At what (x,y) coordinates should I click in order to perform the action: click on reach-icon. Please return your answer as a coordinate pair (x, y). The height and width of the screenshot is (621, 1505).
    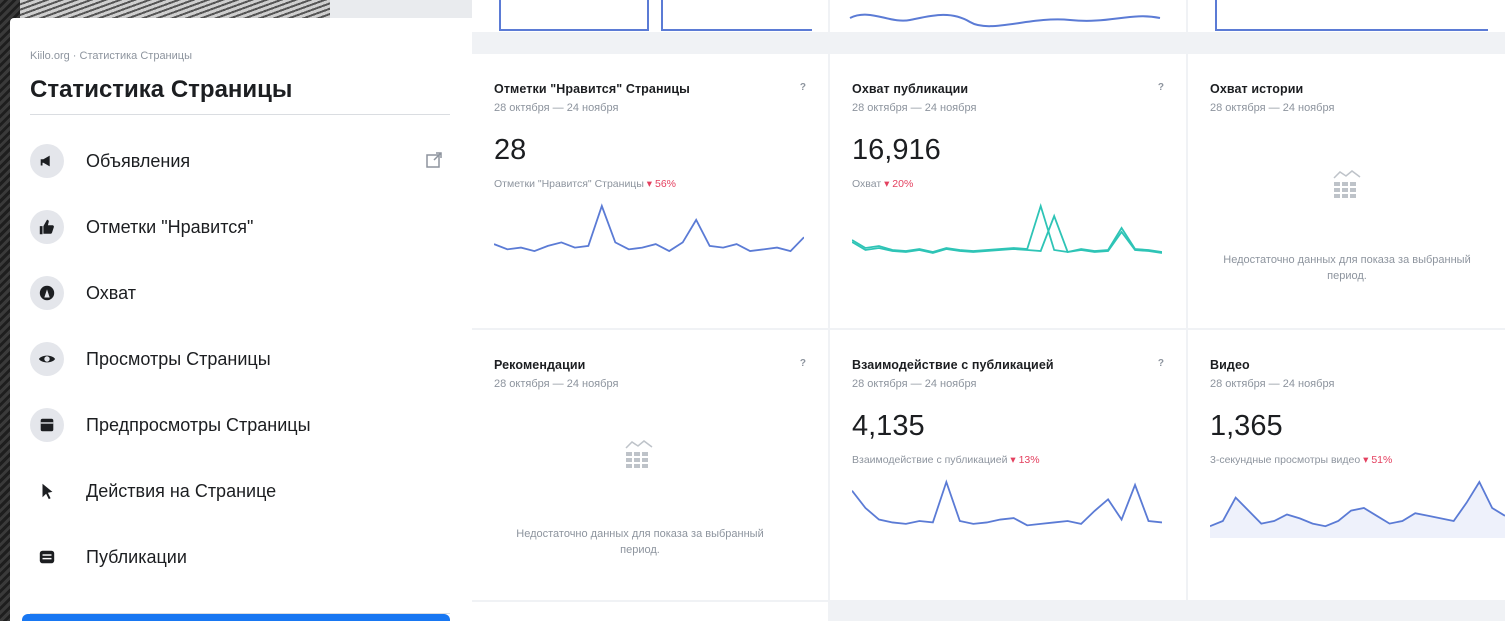
    Looking at the image, I should click on (47, 293).